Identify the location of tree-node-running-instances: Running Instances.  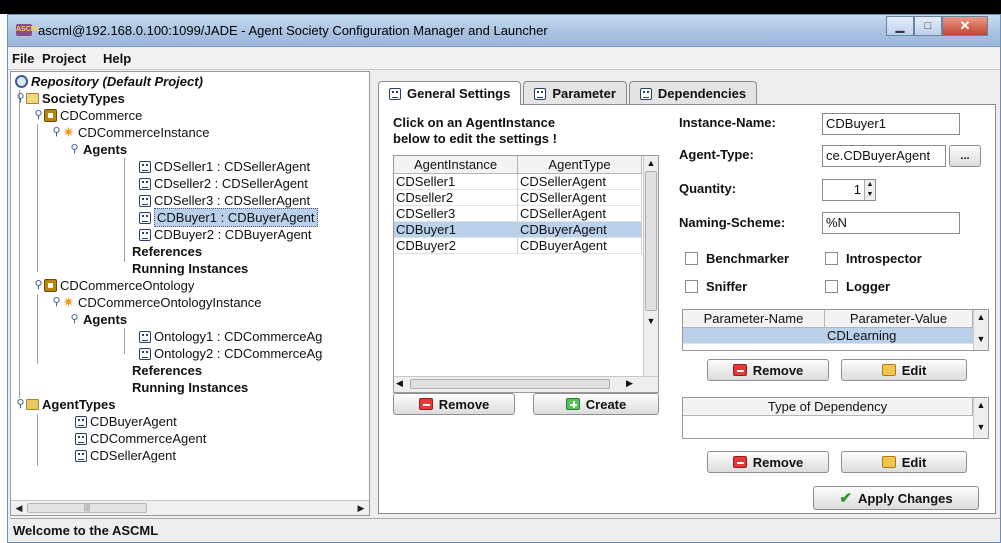
(188, 268).